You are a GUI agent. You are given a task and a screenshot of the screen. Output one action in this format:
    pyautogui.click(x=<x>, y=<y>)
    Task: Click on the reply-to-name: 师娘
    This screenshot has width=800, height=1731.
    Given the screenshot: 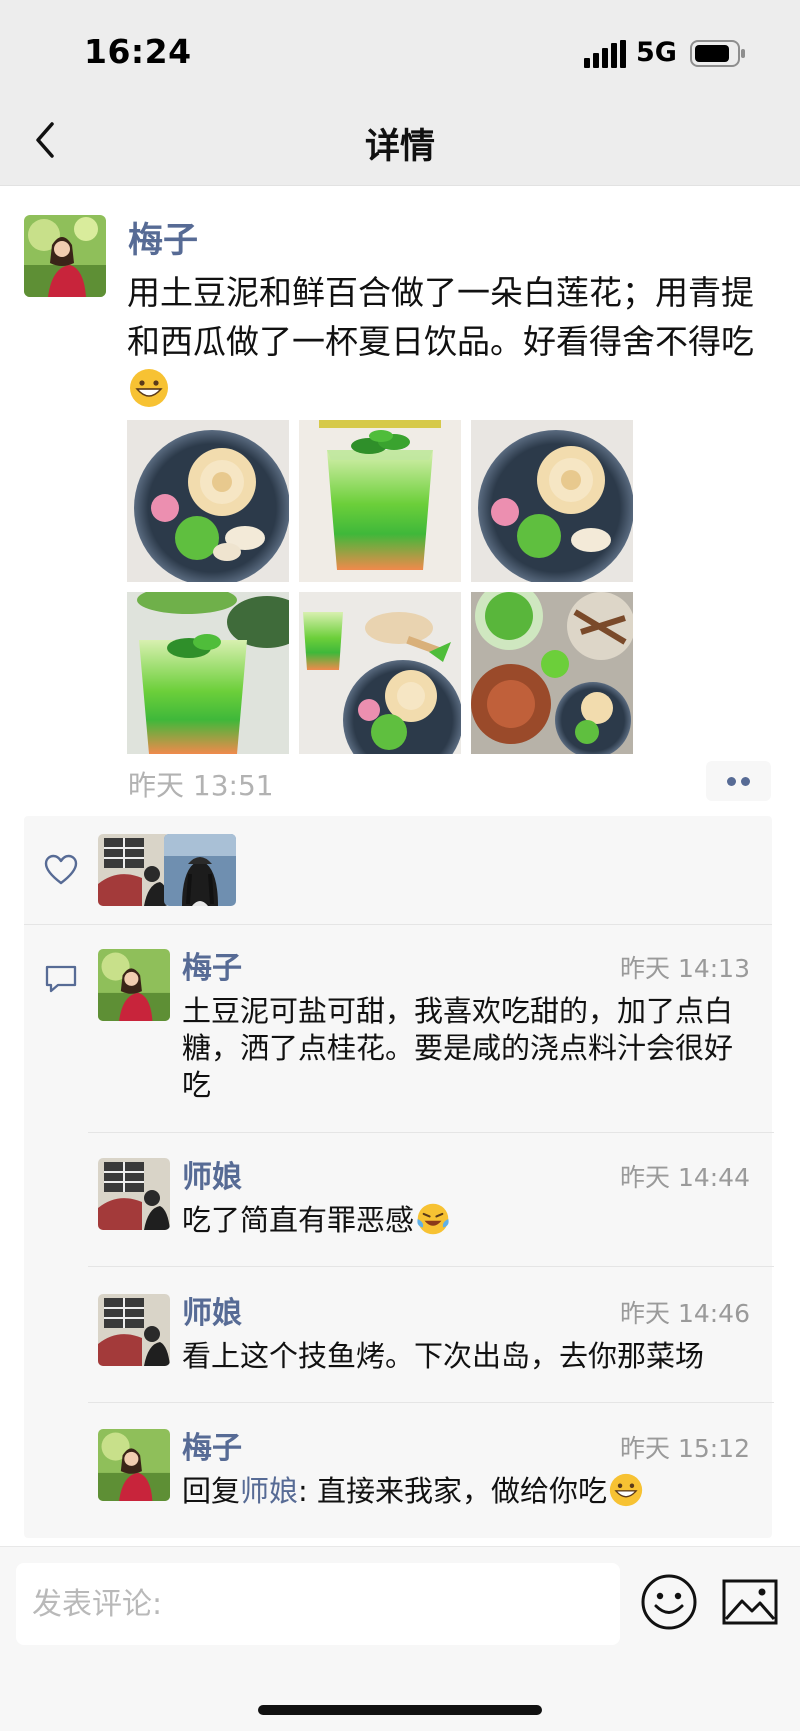 What is the action you would take?
    pyautogui.click(x=269, y=1491)
    